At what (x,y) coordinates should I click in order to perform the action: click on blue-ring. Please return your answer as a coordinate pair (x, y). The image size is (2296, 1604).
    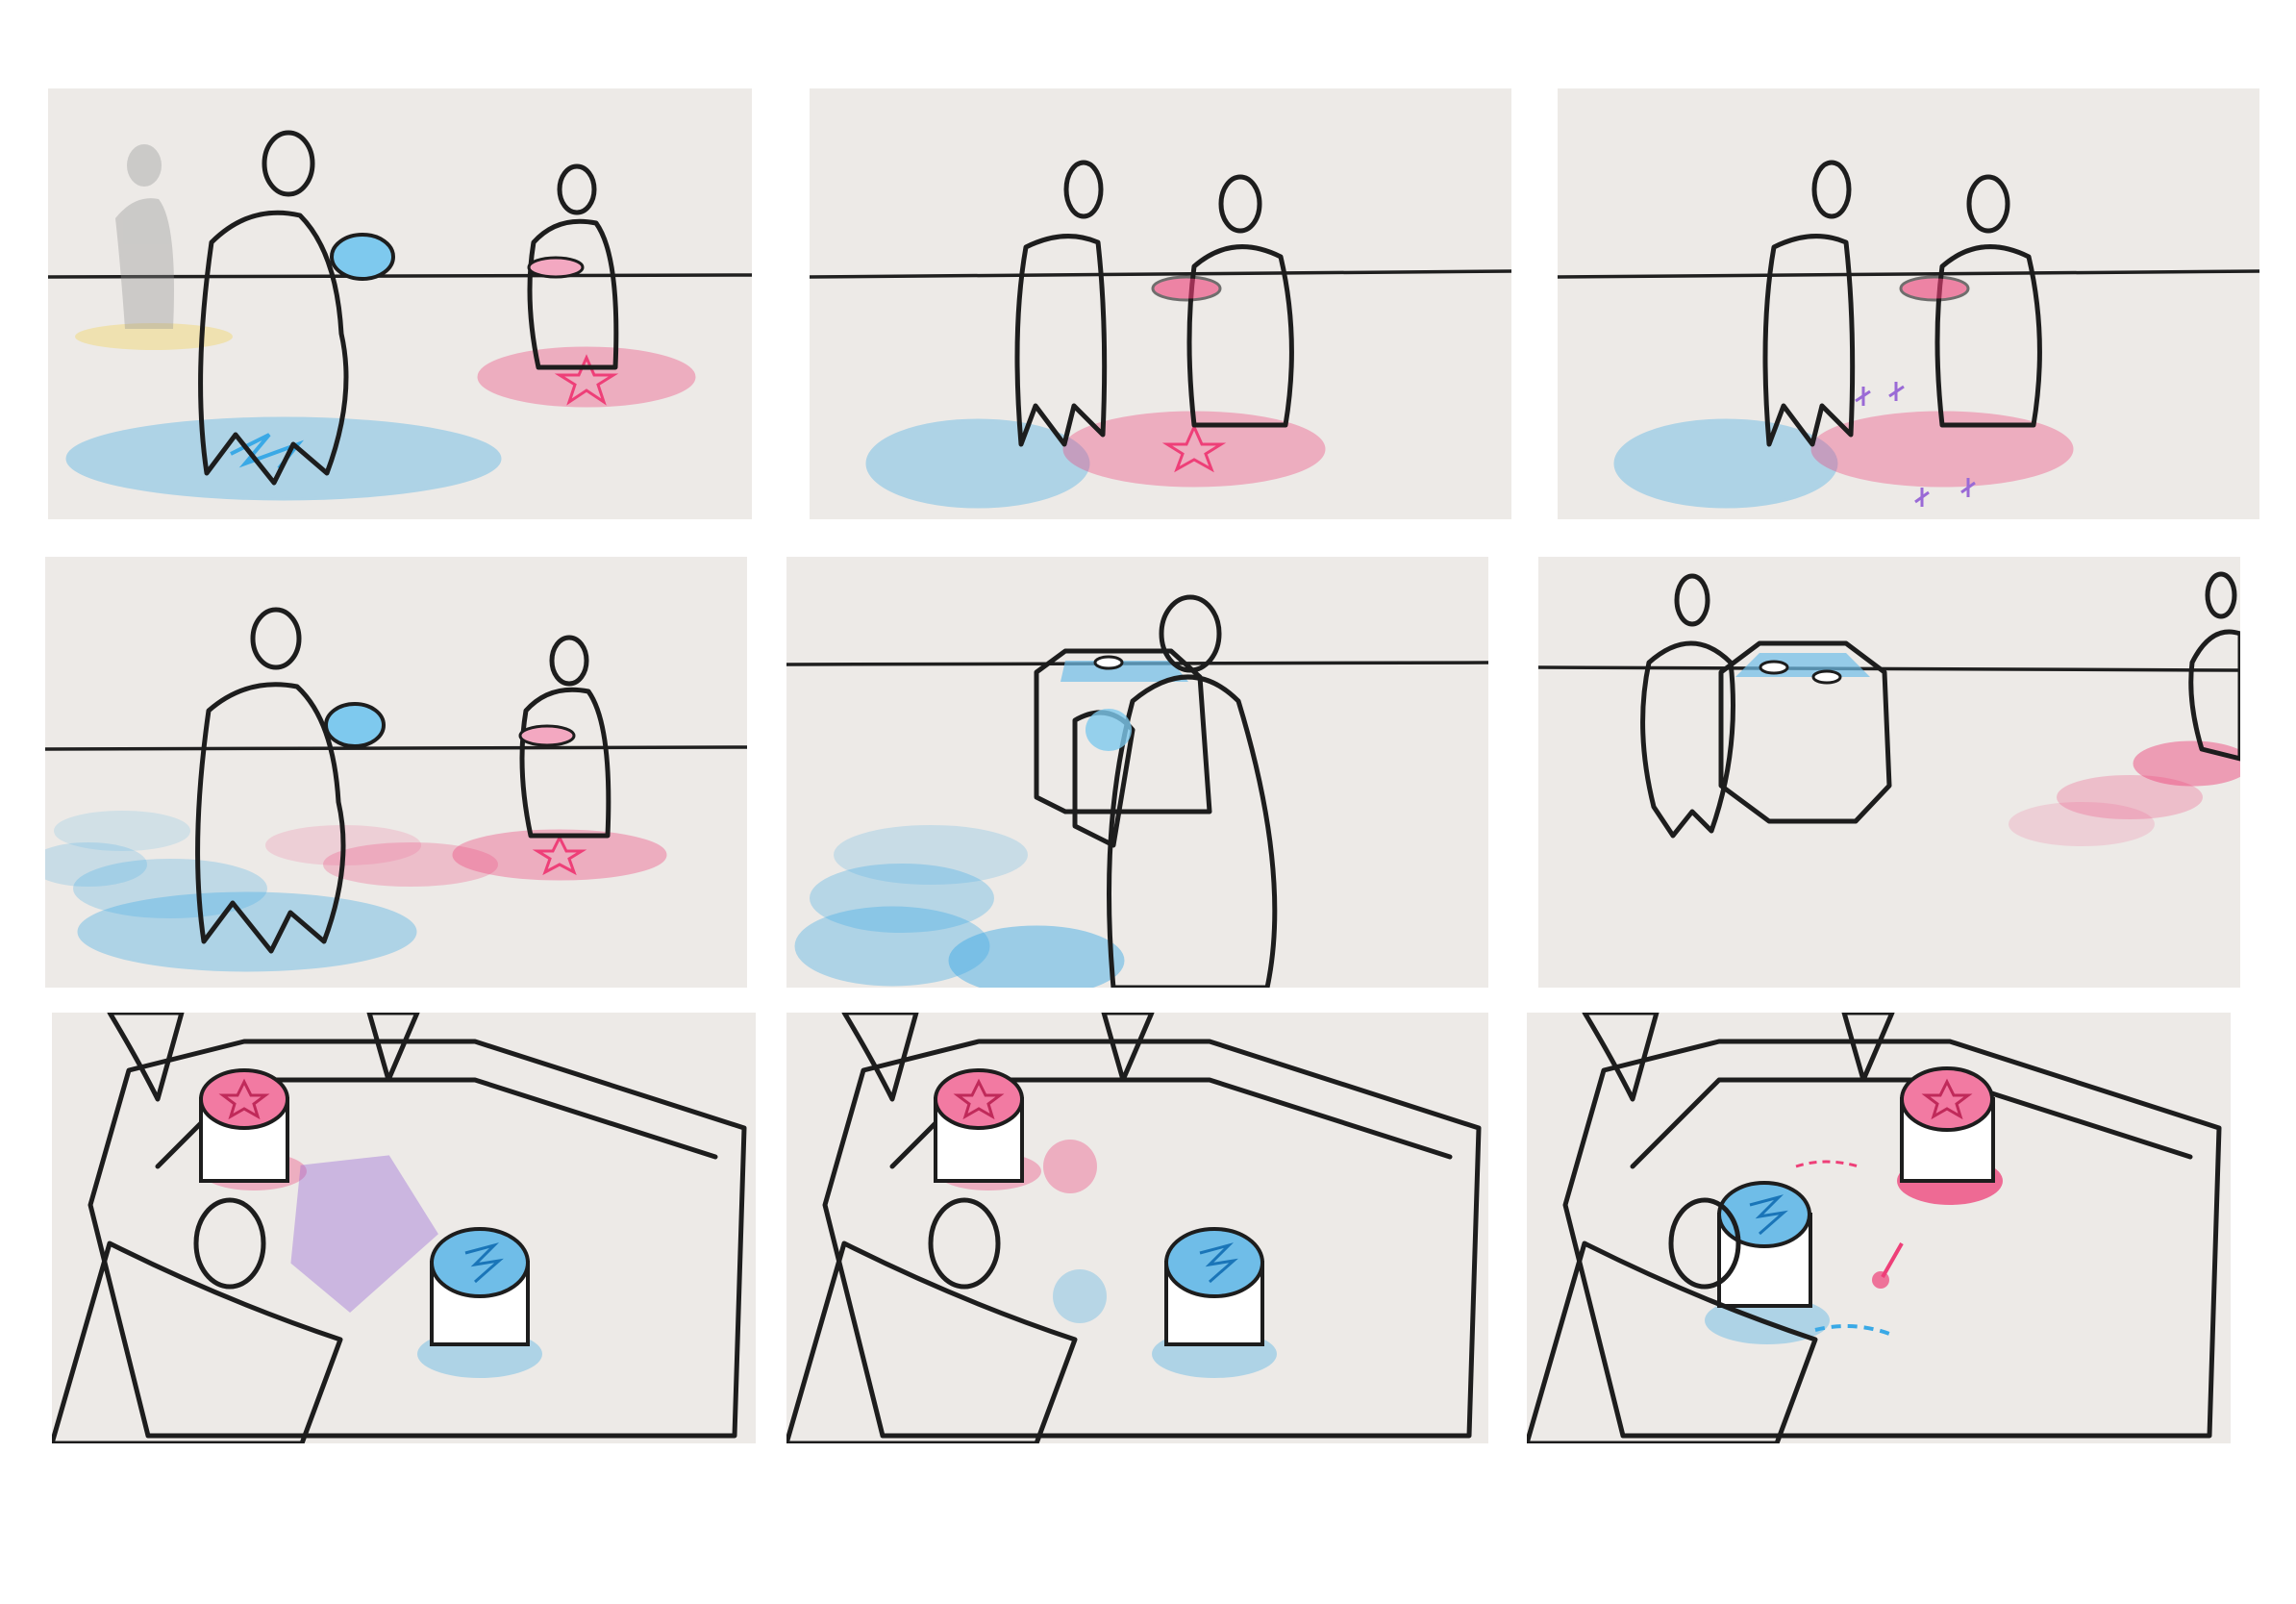
    Looking at the image, I should click on (247, 931).